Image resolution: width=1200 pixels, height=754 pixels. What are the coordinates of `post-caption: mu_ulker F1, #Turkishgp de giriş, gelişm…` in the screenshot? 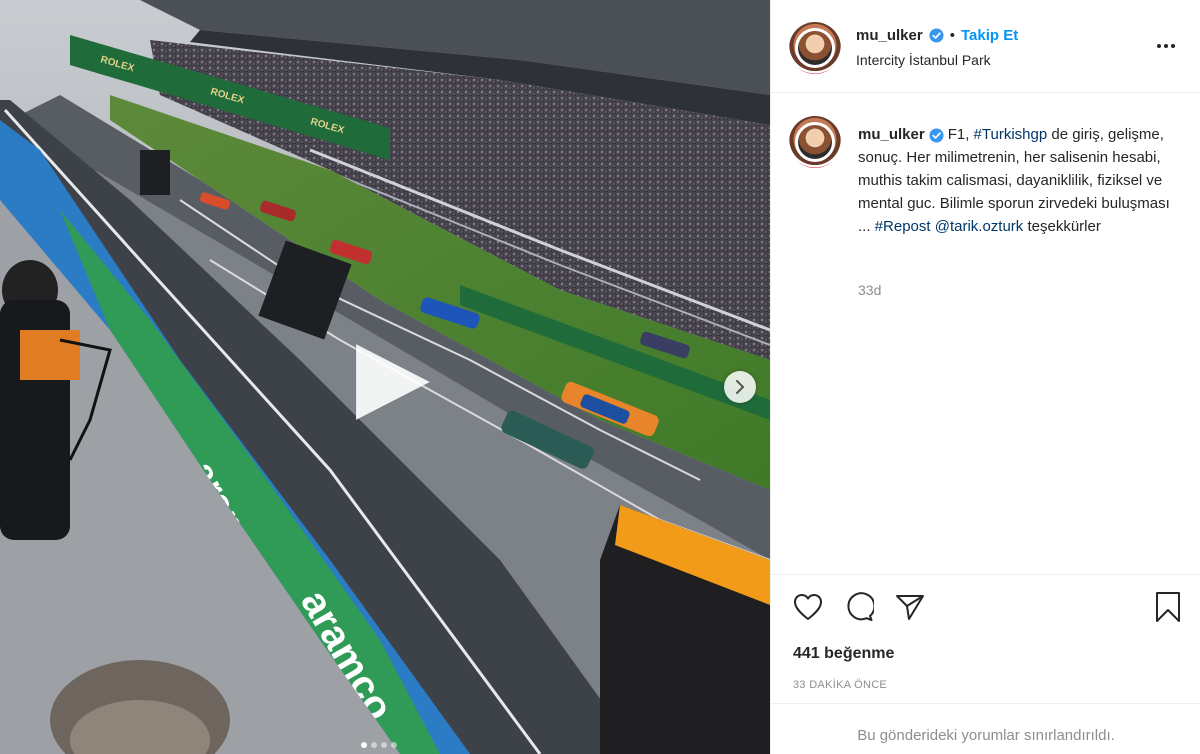 It's located at (1018, 180).